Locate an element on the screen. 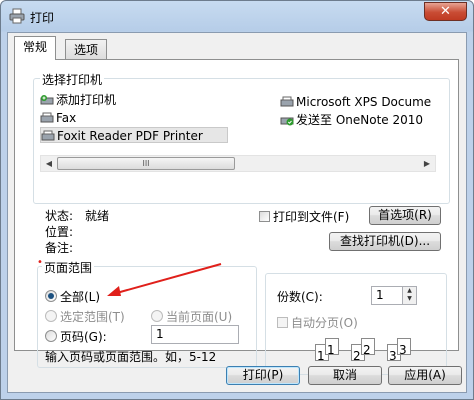 This screenshot has height=400, width=474. collate-label: 自动分页(O) is located at coordinates (324, 323).